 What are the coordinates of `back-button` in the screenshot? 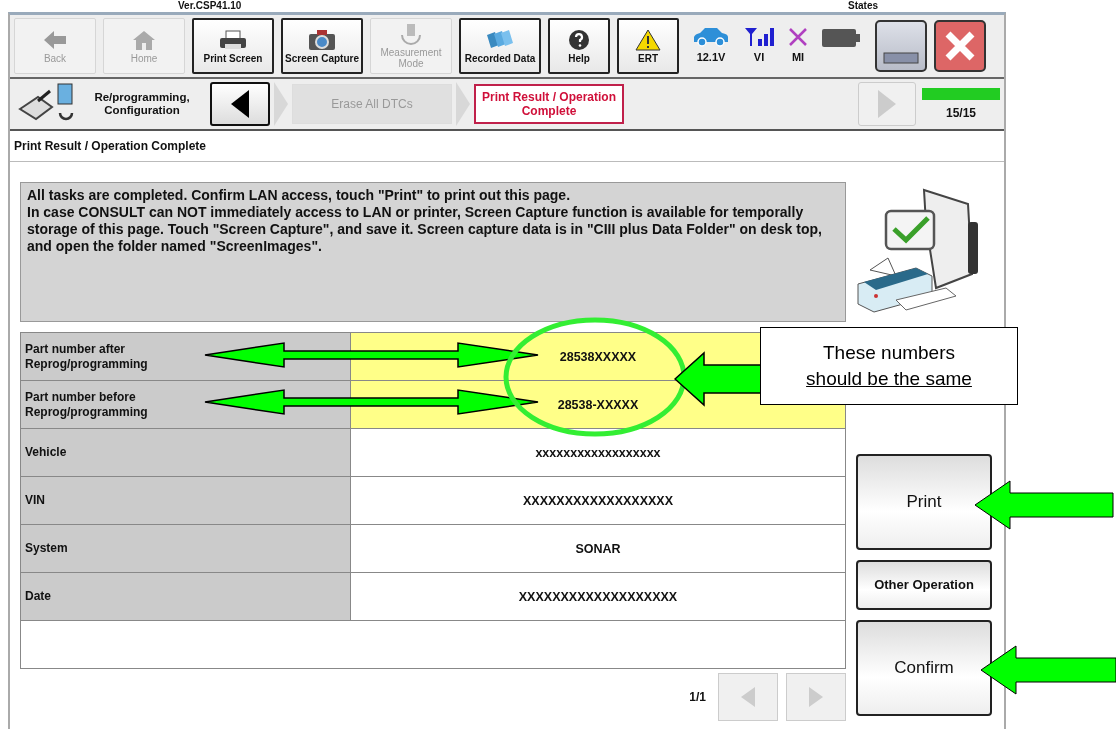 It's located at (240, 104).